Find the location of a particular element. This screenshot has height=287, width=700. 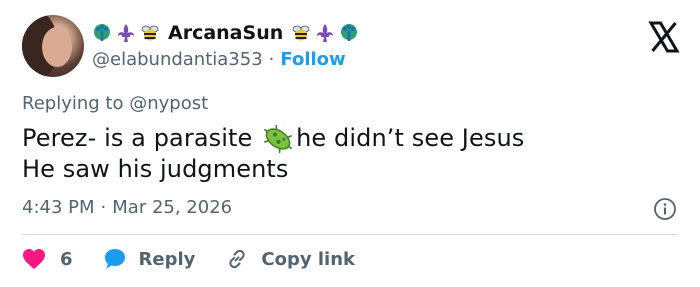

copy-link-label: Copy link is located at coordinates (308, 259).